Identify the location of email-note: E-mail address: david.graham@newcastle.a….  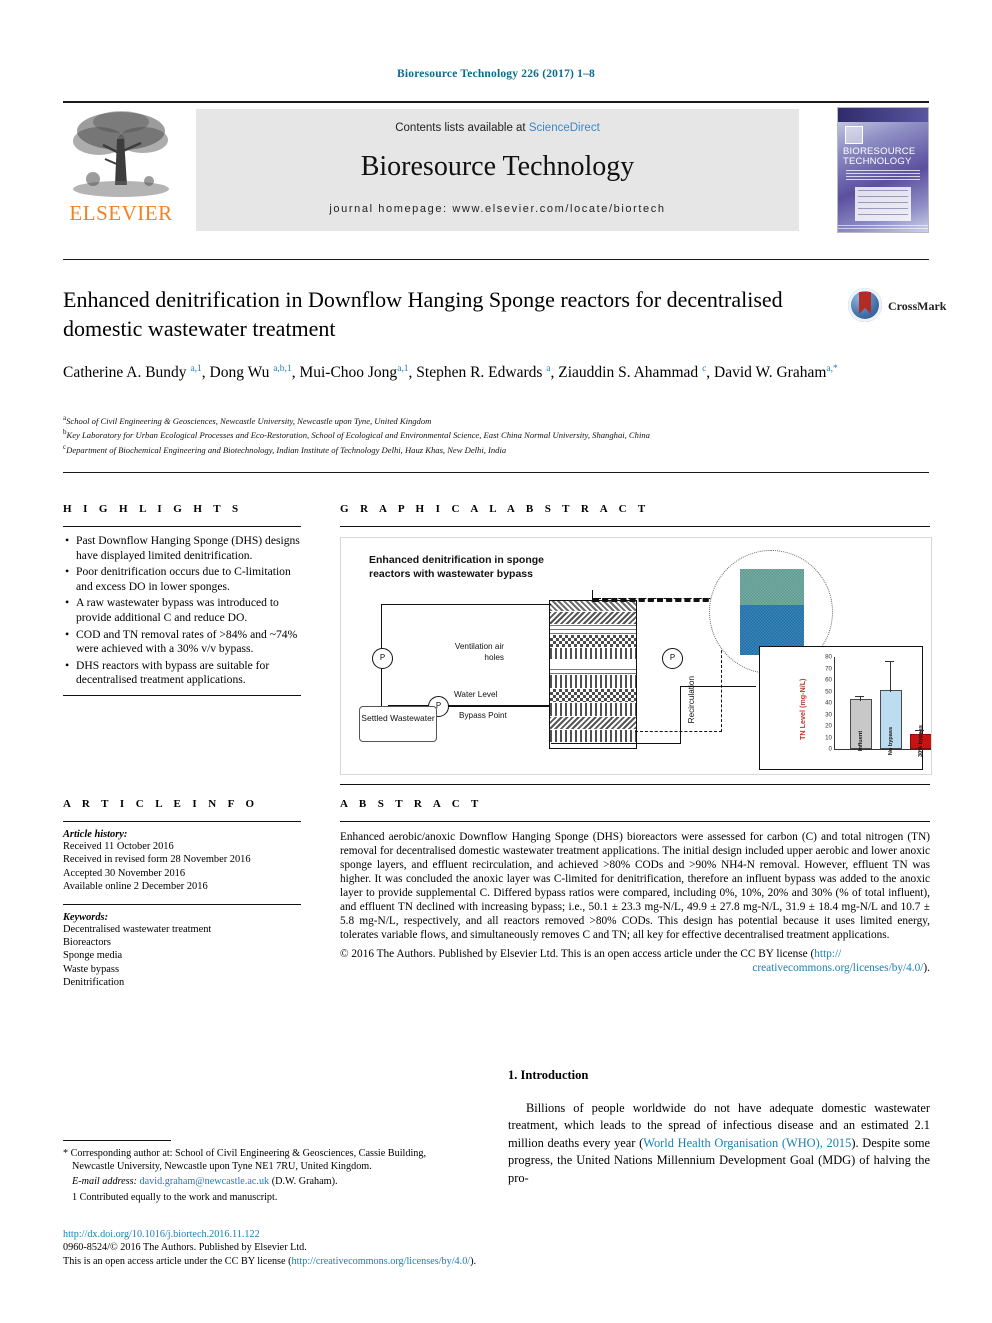
(262, 1181).